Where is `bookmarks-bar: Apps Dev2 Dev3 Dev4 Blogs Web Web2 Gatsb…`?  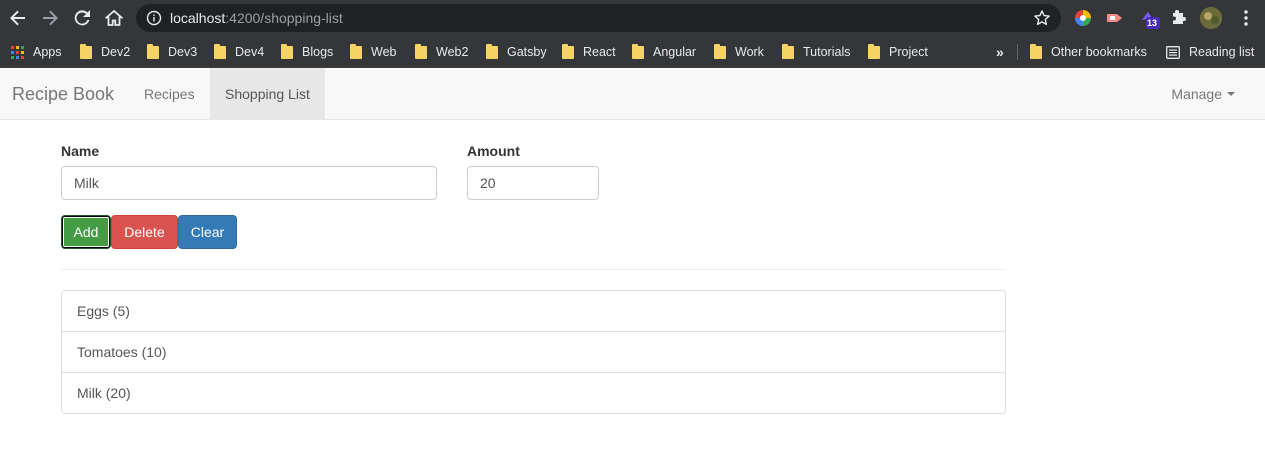
bookmarks-bar: Apps Dev2 Dev3 Dev4 Blogs Web Web2 Gatsb… is located at coordinates (632, 52).